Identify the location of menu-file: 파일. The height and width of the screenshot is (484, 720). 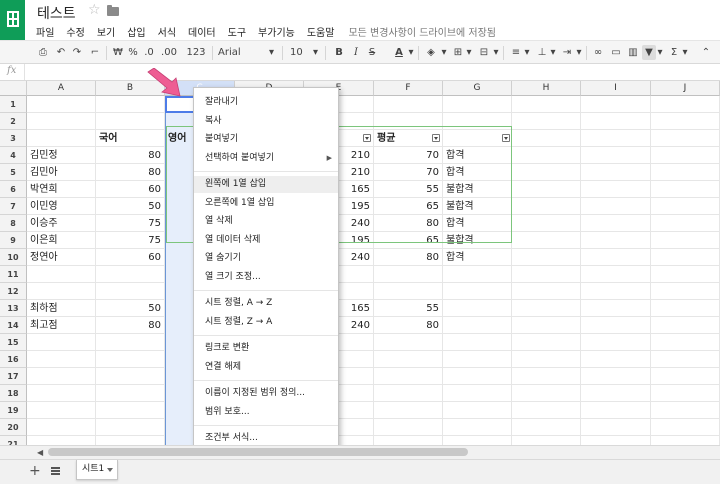
(45, 31).